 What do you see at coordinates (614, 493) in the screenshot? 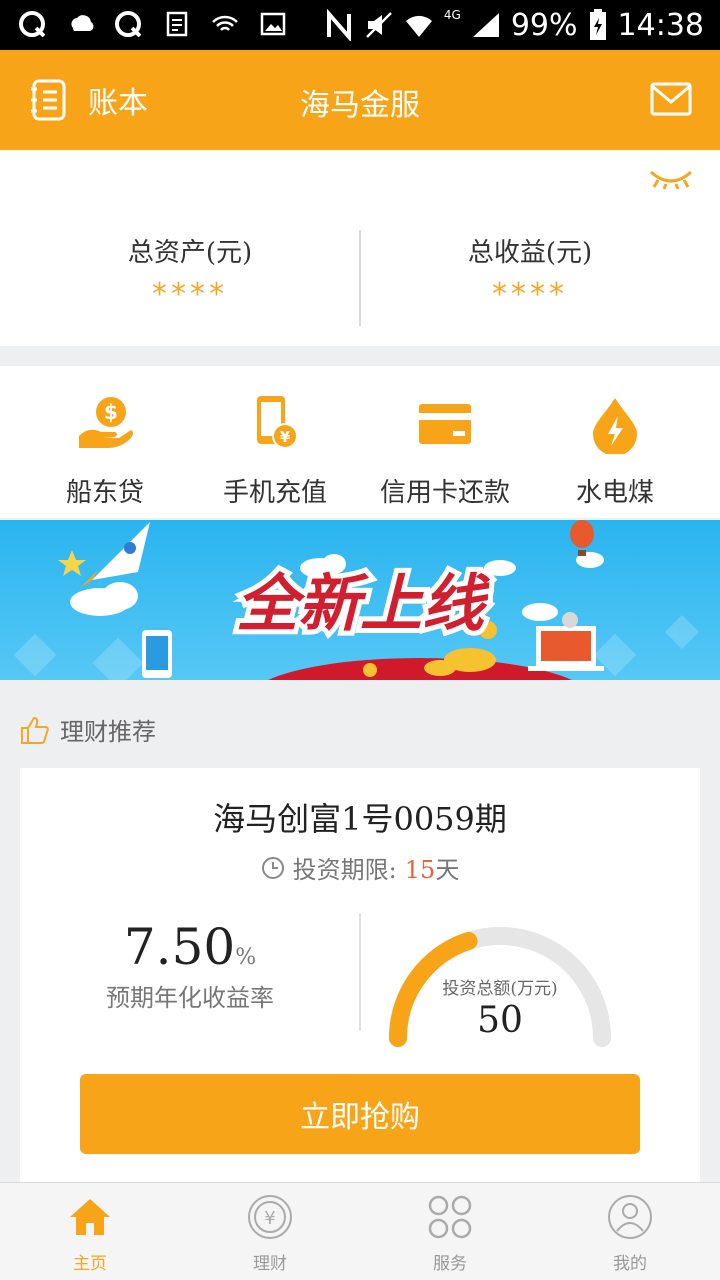
I see `service-label: 水电煤` at bounding box center [614, 493].